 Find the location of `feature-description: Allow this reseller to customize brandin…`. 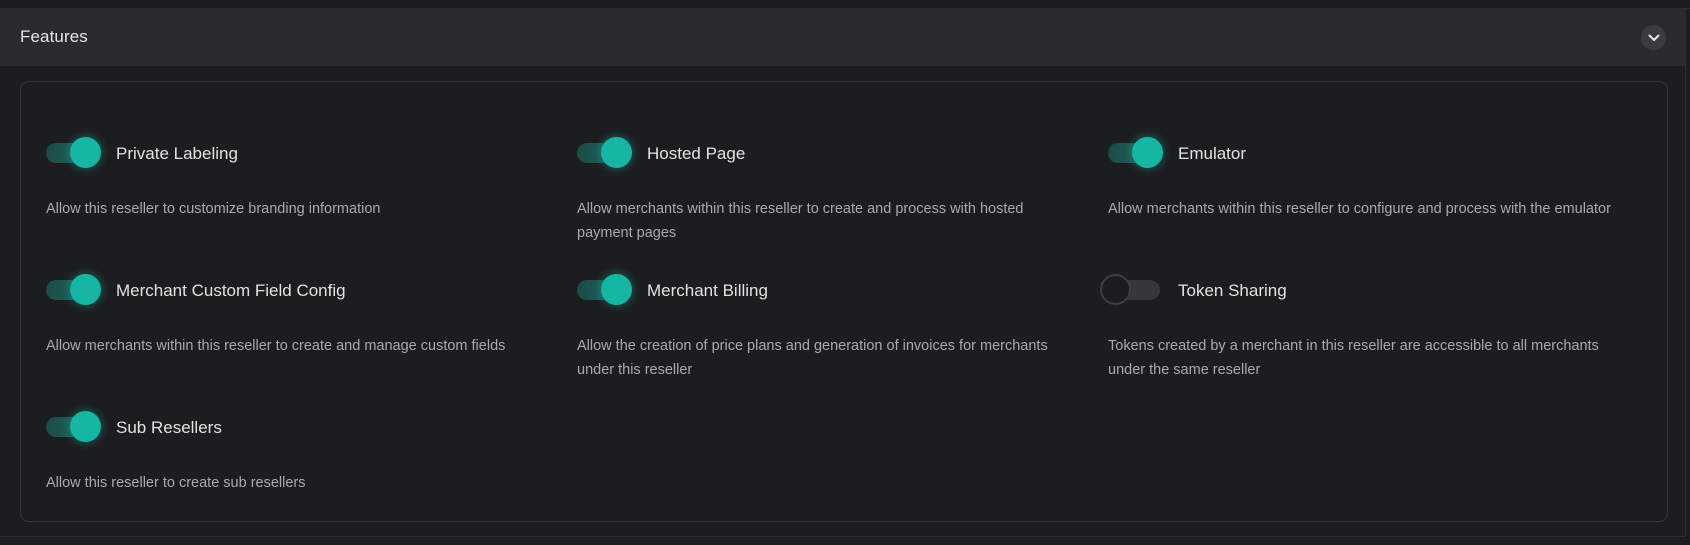

feature-description: Allow this reseller to customize brandin… is located at coordinates (213, 209).